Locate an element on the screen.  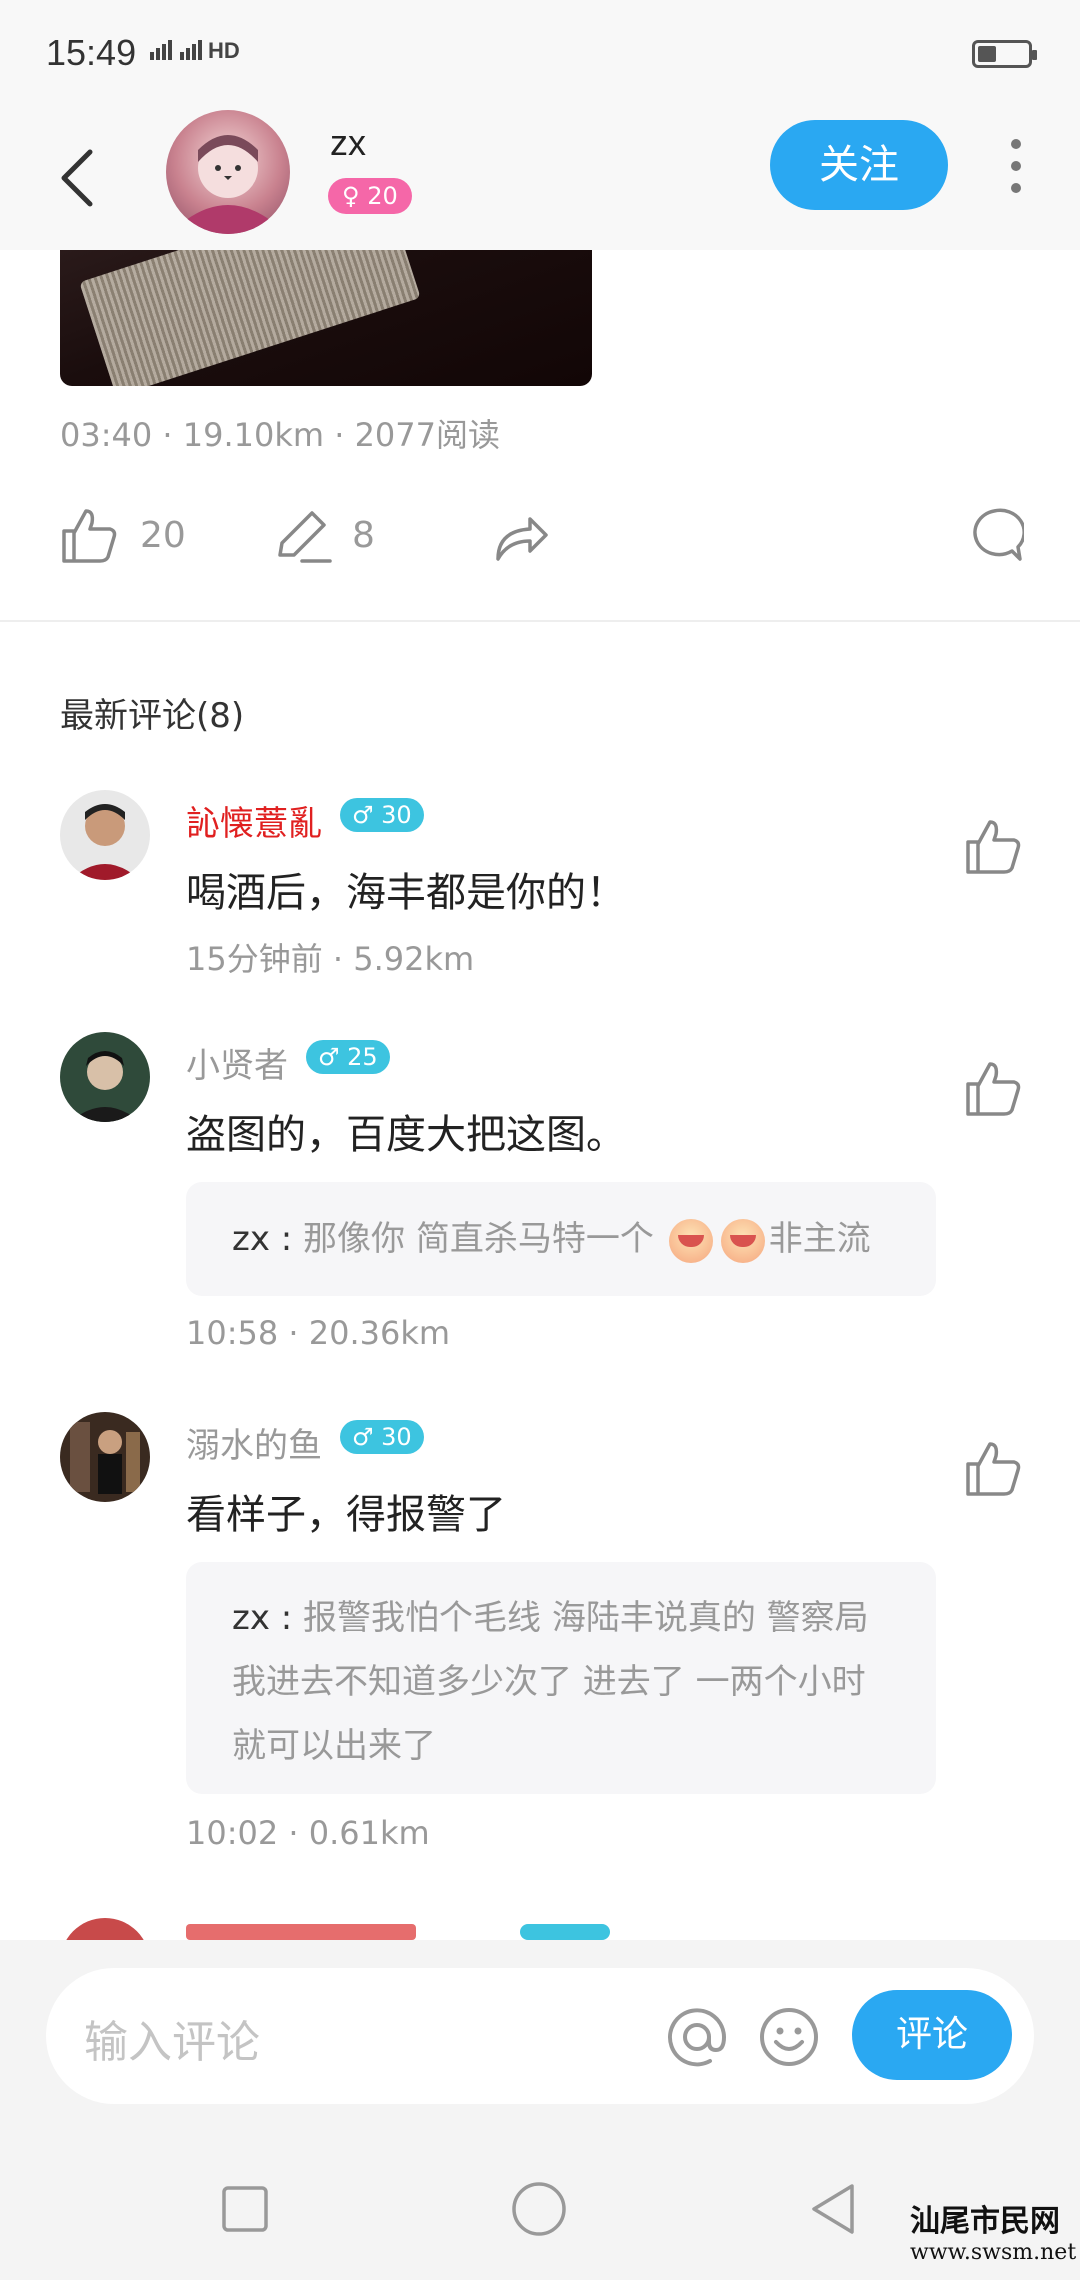
like-action: 20 is located at coordinates (123, 535).